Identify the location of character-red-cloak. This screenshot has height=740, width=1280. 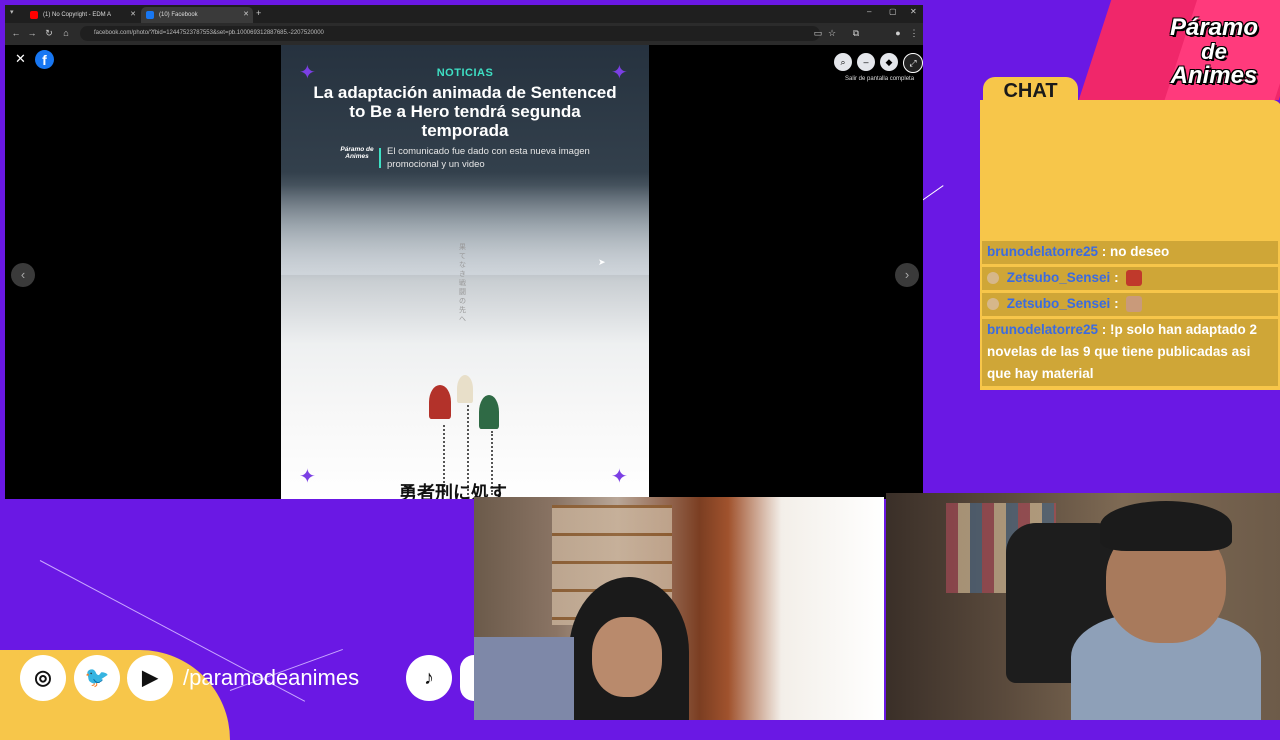
(440, 402).